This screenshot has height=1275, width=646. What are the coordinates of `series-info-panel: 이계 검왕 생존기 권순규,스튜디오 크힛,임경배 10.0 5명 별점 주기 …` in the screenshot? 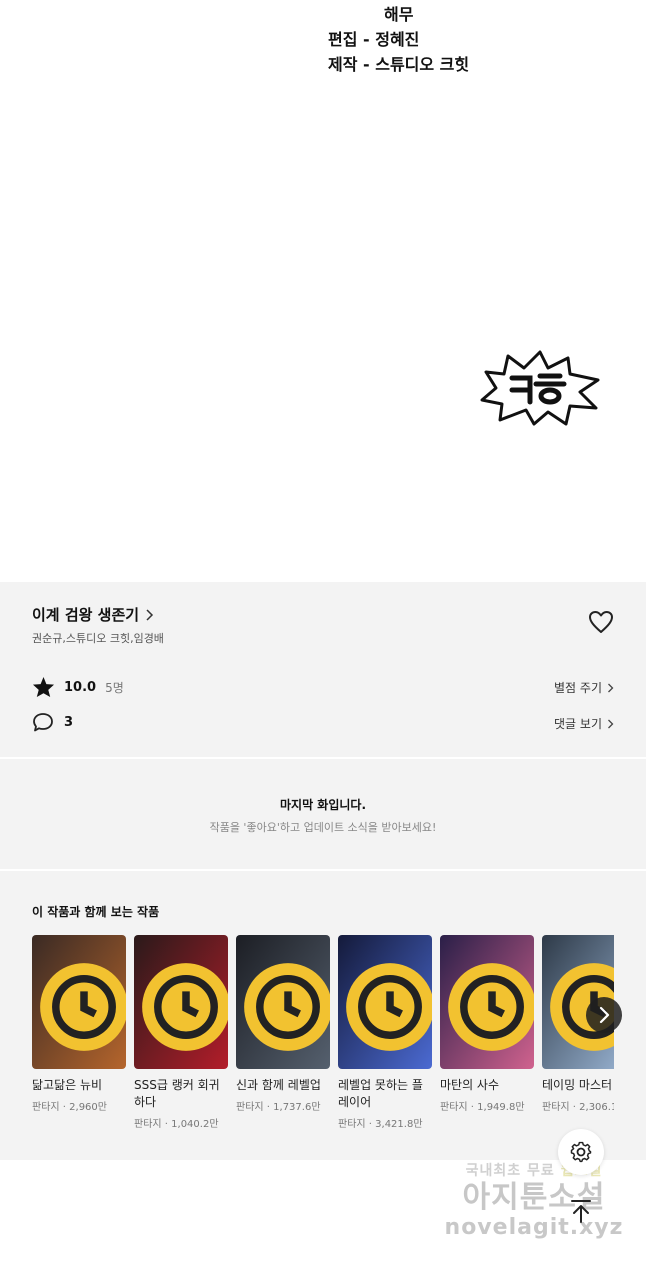 It's located at (323, 669).